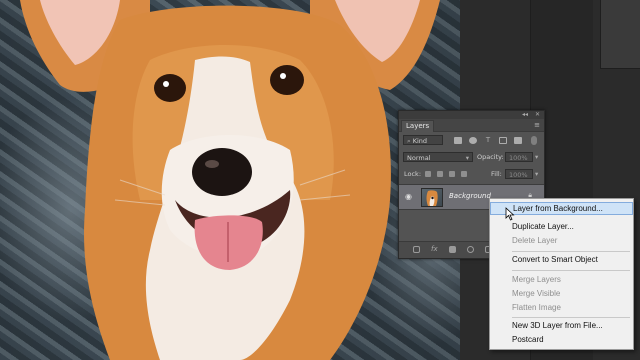 This screenshot has width=640, height=360. Describe the element at coordinates (452, 174) in the screenshot. I see `lock-position-icon` at that location.